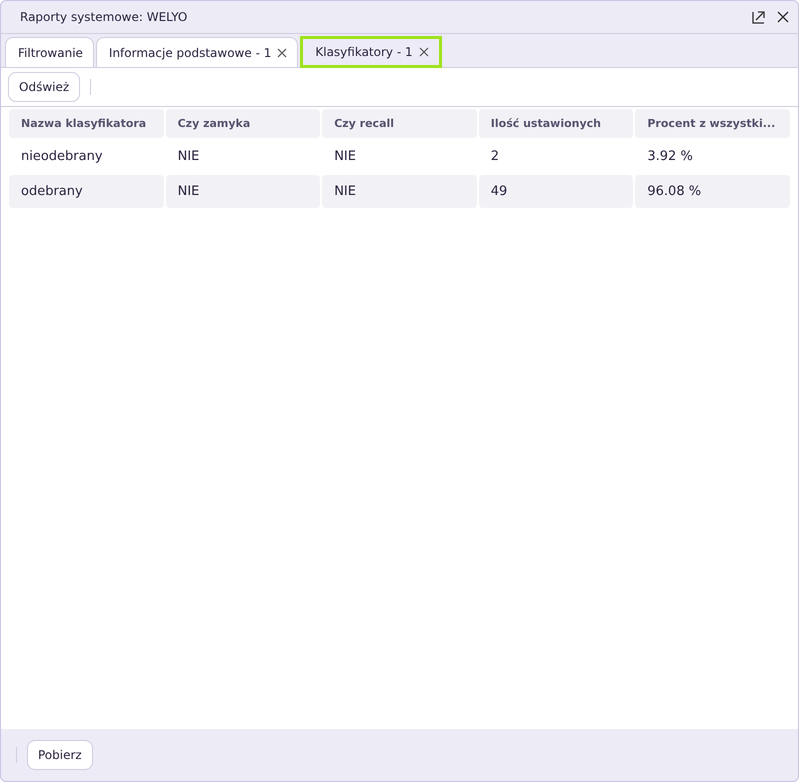  Describe the element at coordinates (495, 157) in the screenshot. I see `table-cell-text: 2` at that location.